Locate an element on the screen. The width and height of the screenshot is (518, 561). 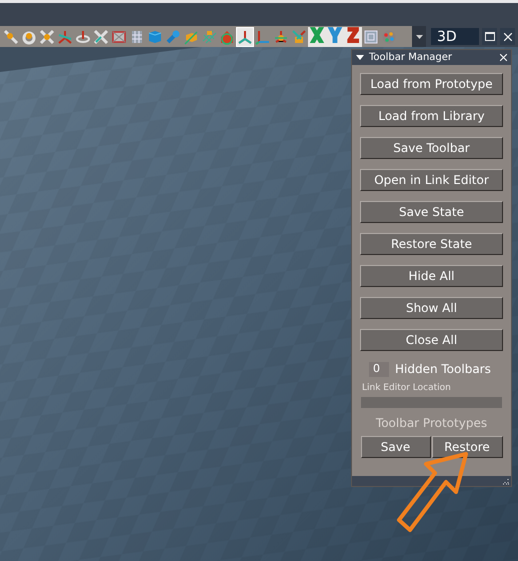
link-editor-location-field is located at coordinates (431, 402).